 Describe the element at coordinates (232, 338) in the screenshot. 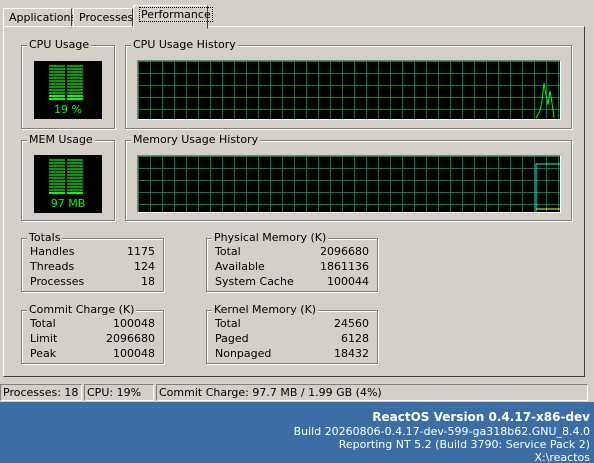

I see `kernel-paged-label: Paged` at that location.